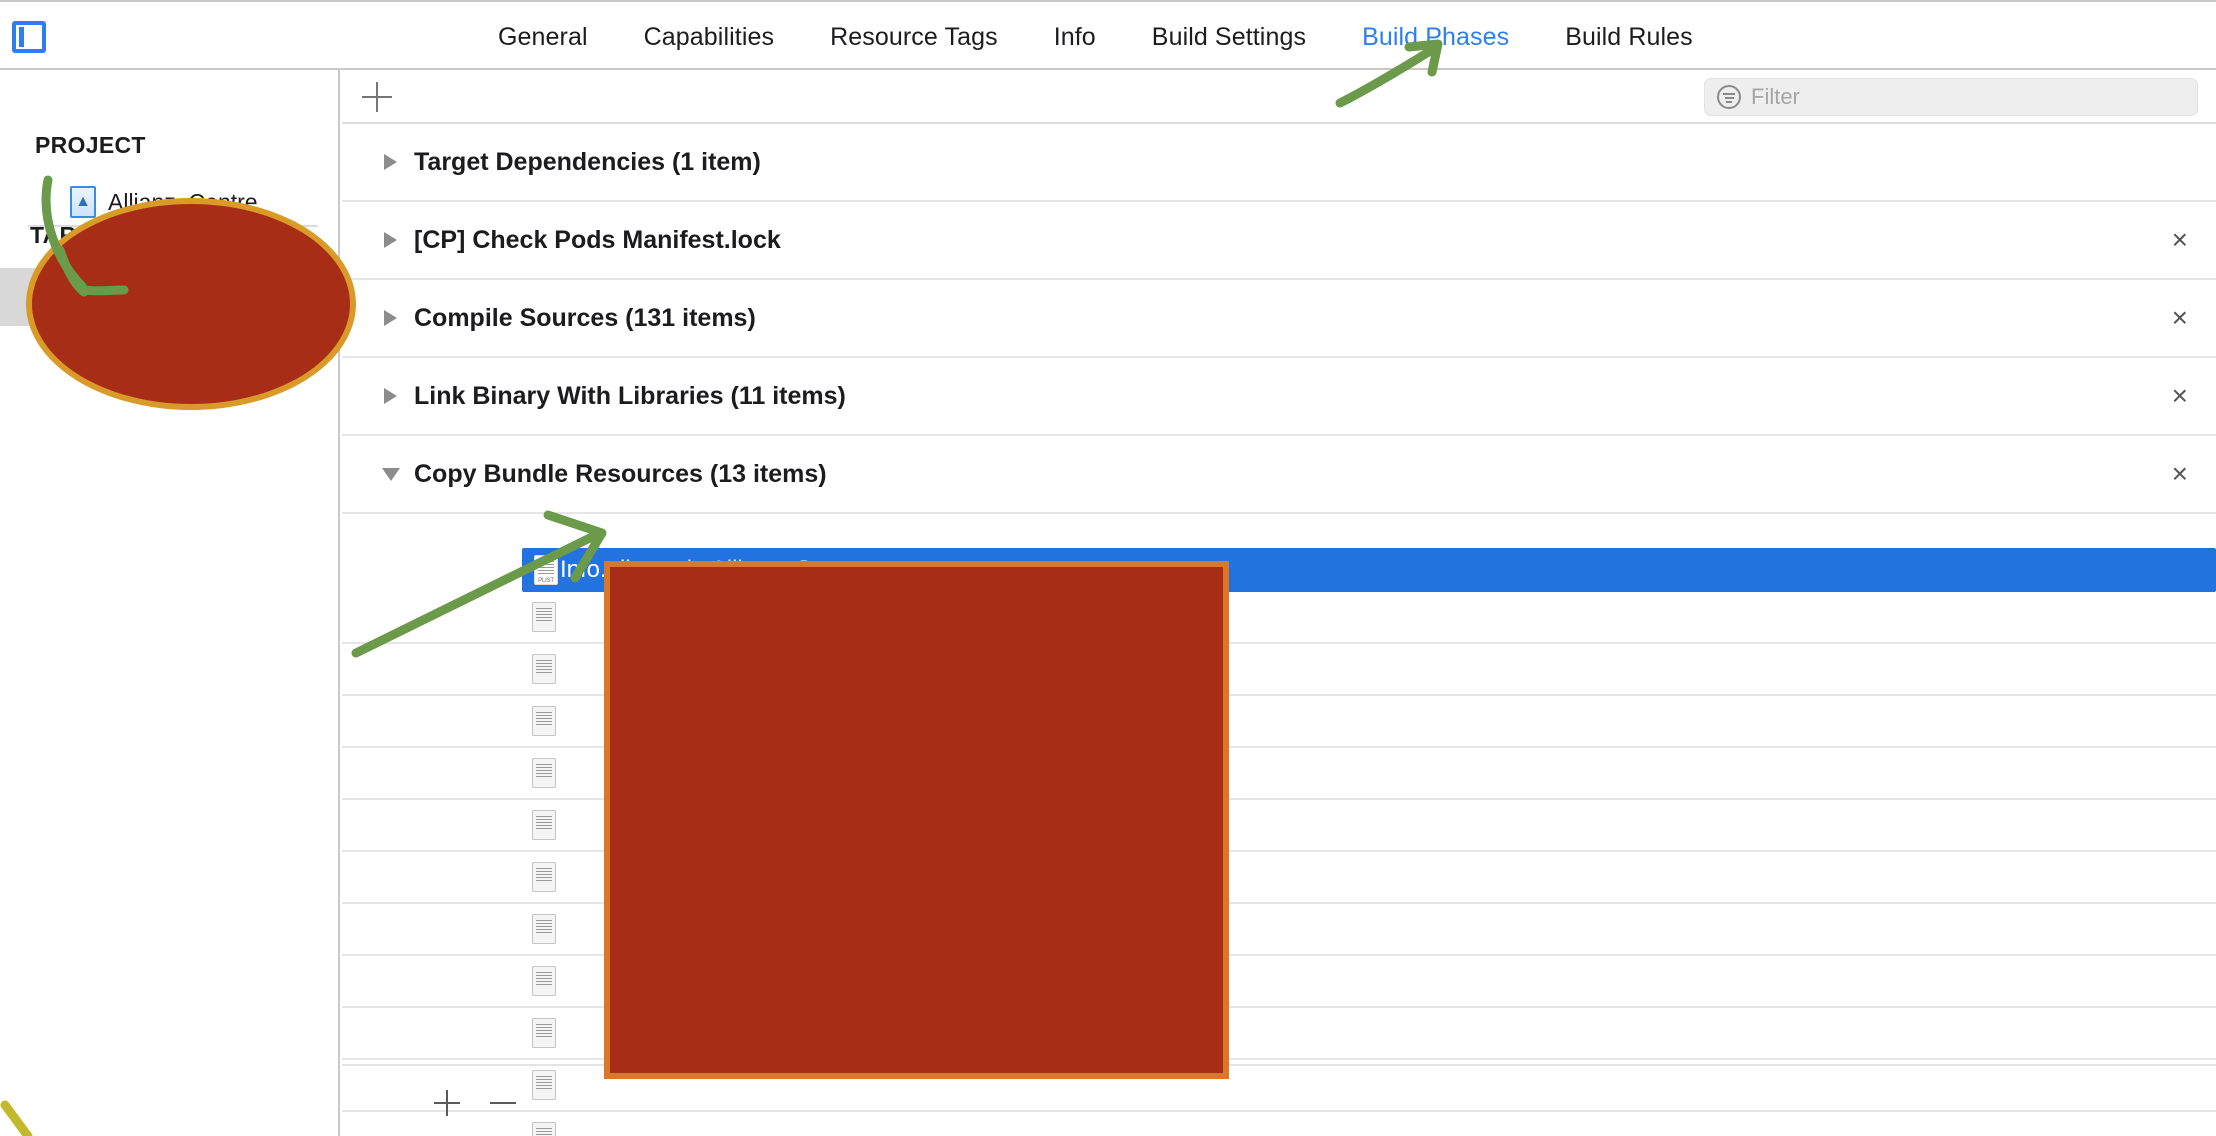 This screenshot has height=1136, width=2216. What do you see at coordinates (1369, 570) in the screenshot?
I see `file-row-info-plist: PLIST Info.plist …in Allianz_Centre` at bounding box center [1369, 570].